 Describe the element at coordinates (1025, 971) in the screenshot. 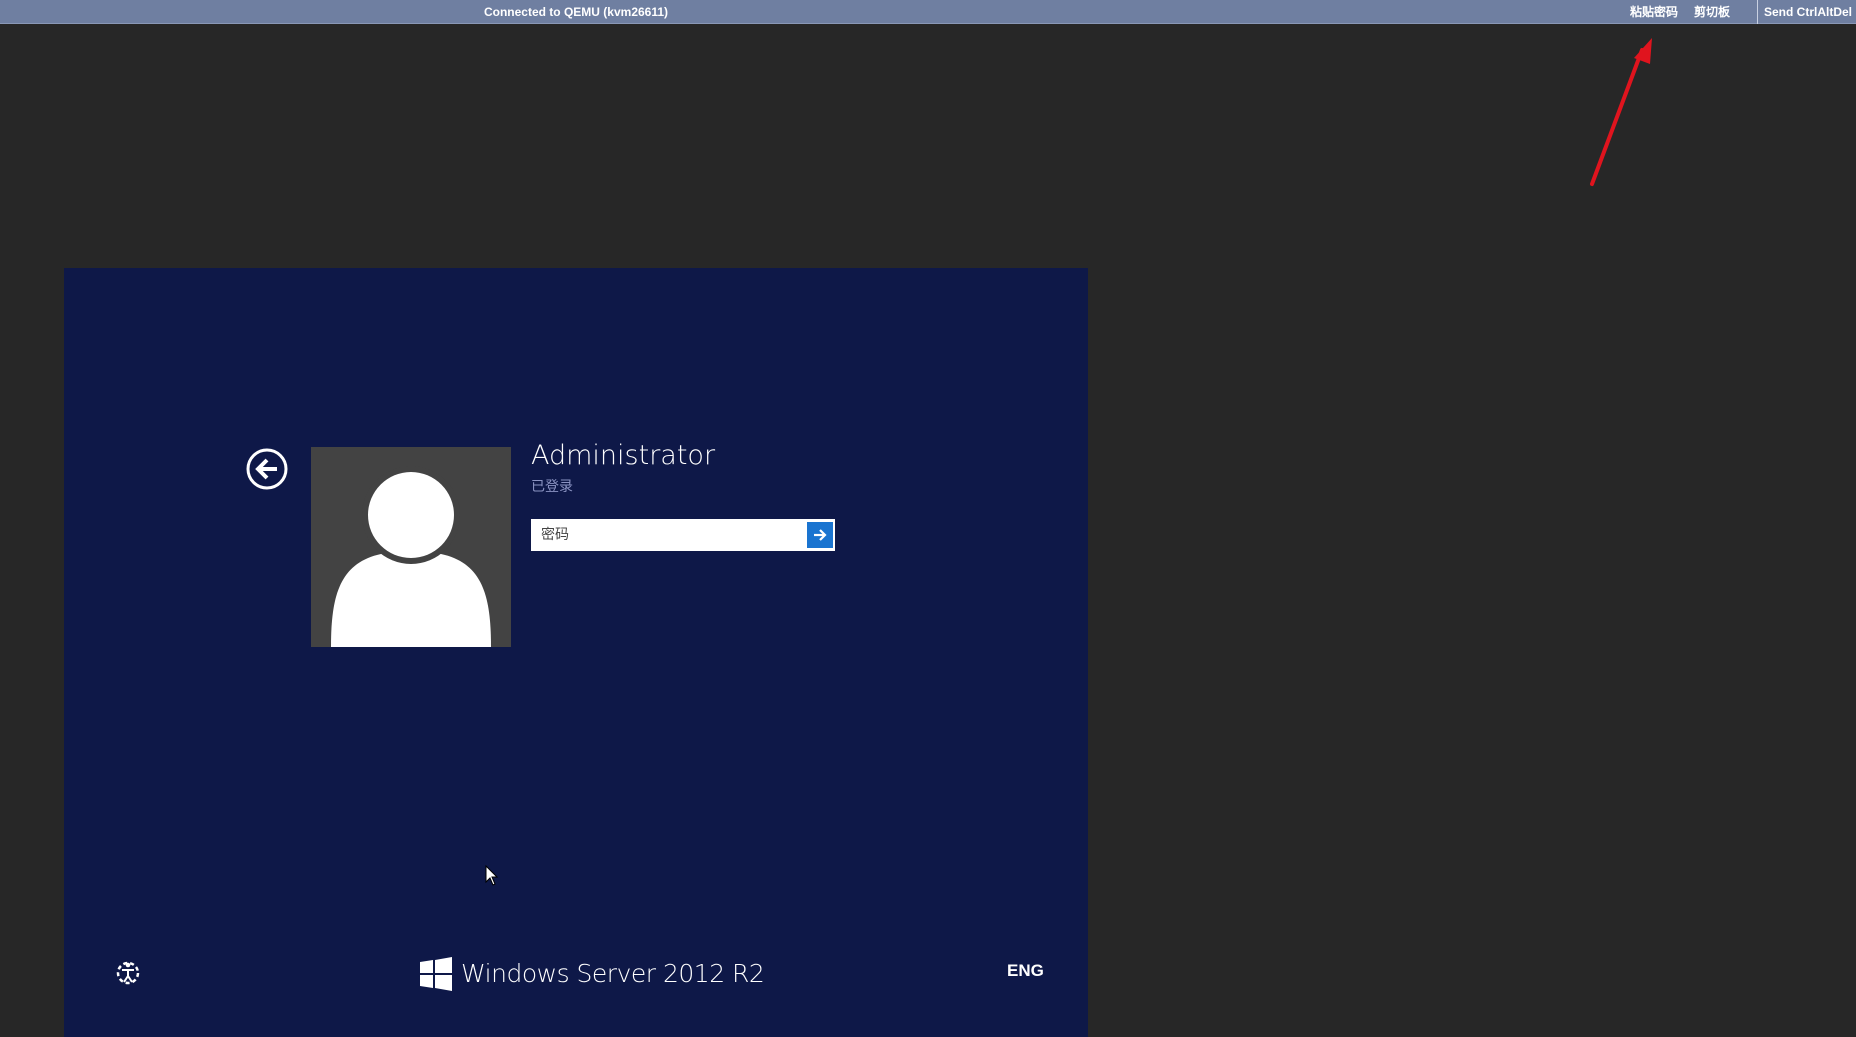

I see `language-indicator: ENG` at that location.